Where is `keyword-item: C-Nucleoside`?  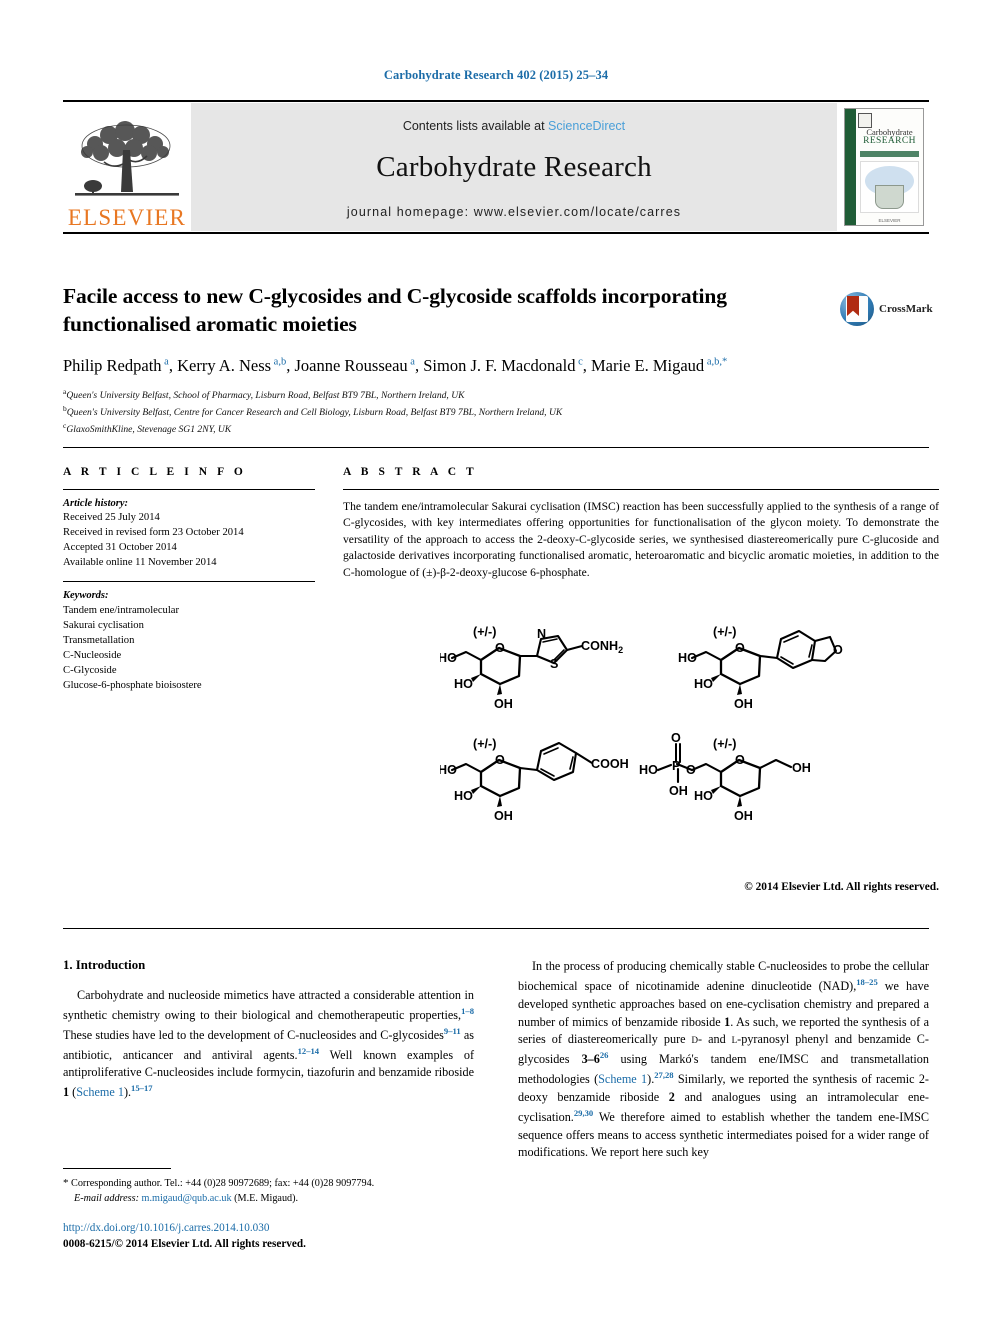 keyword-item: C-Nucleoside is located at coordinates (92, 656).